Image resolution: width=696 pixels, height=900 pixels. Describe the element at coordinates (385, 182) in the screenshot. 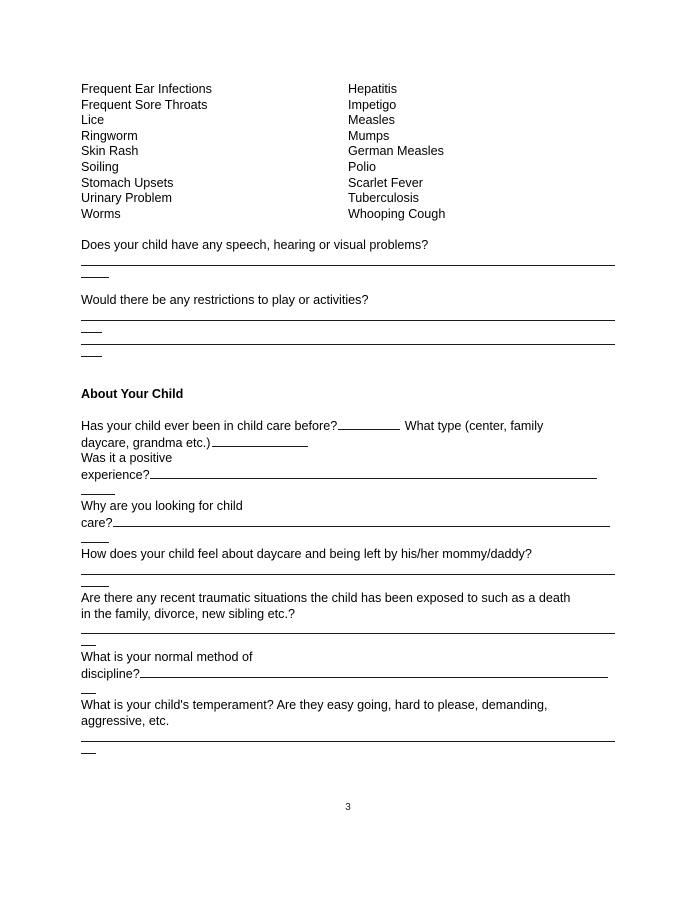

I see `condition-item: Scarlet Fever` at that location.